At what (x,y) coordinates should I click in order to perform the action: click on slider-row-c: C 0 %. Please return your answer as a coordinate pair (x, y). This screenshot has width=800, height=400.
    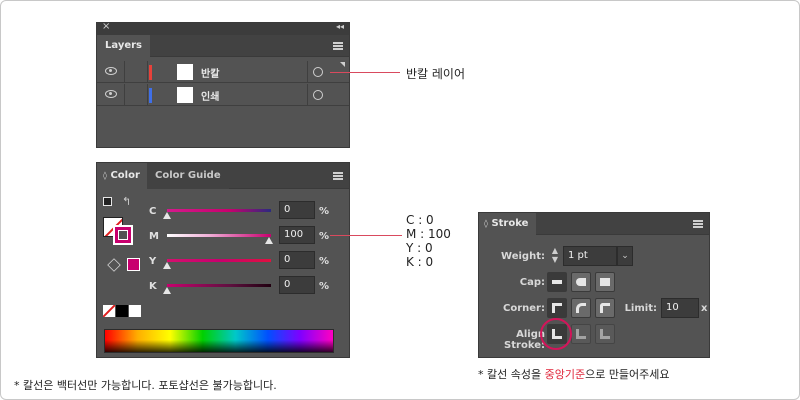
    Looking at the image, I should click on (224, 211).